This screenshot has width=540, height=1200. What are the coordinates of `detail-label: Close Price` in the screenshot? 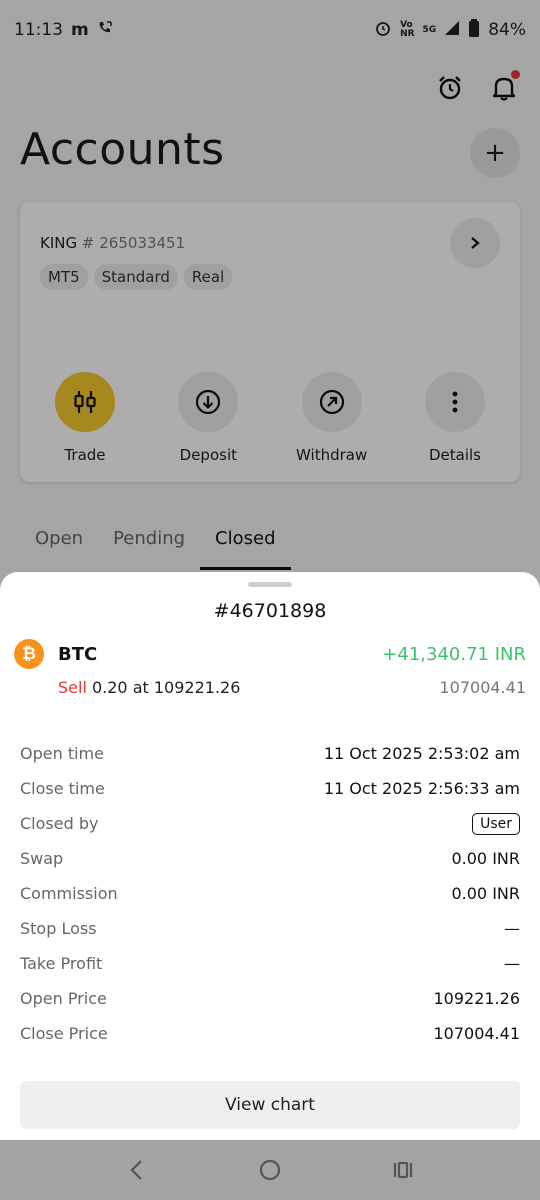 It's located at (64, 1033).